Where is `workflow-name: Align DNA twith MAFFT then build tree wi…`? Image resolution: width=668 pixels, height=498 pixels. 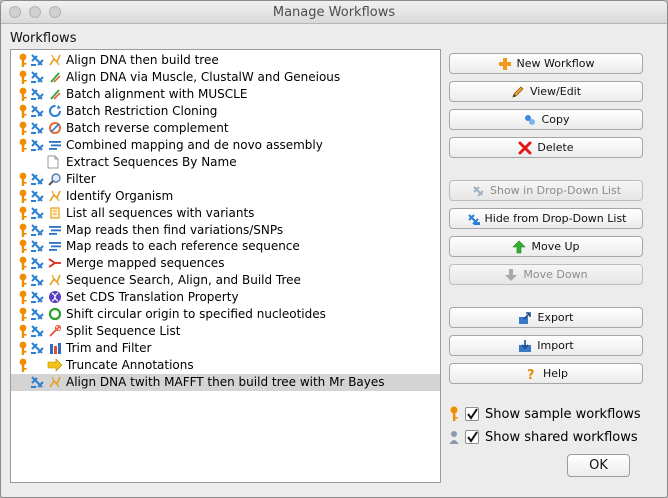 workflow-name: Align DNA twith MAFFT then build tree wi… is located at coordinates (225, 382).